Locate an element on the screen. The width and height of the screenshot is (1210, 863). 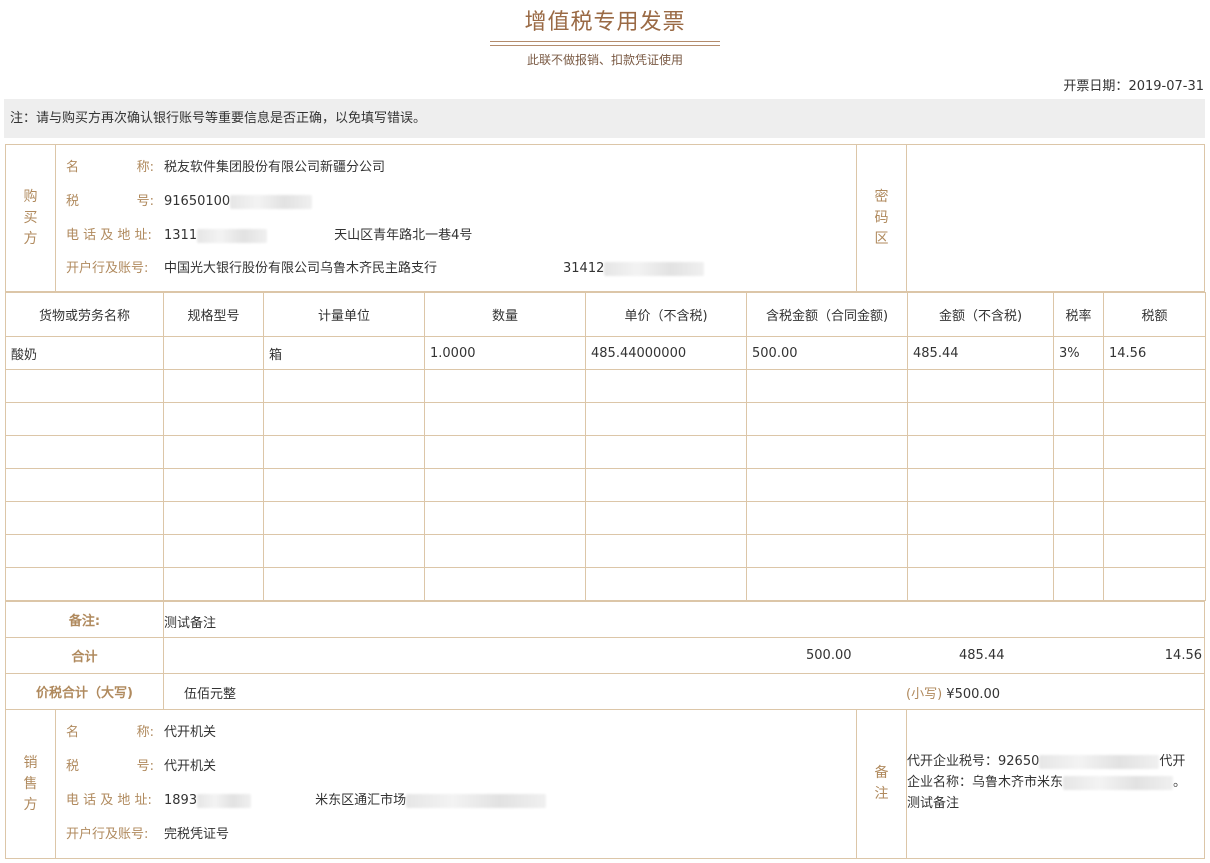
grand-total-small-value: ¥500.00 is located at coordinates (973, 694).